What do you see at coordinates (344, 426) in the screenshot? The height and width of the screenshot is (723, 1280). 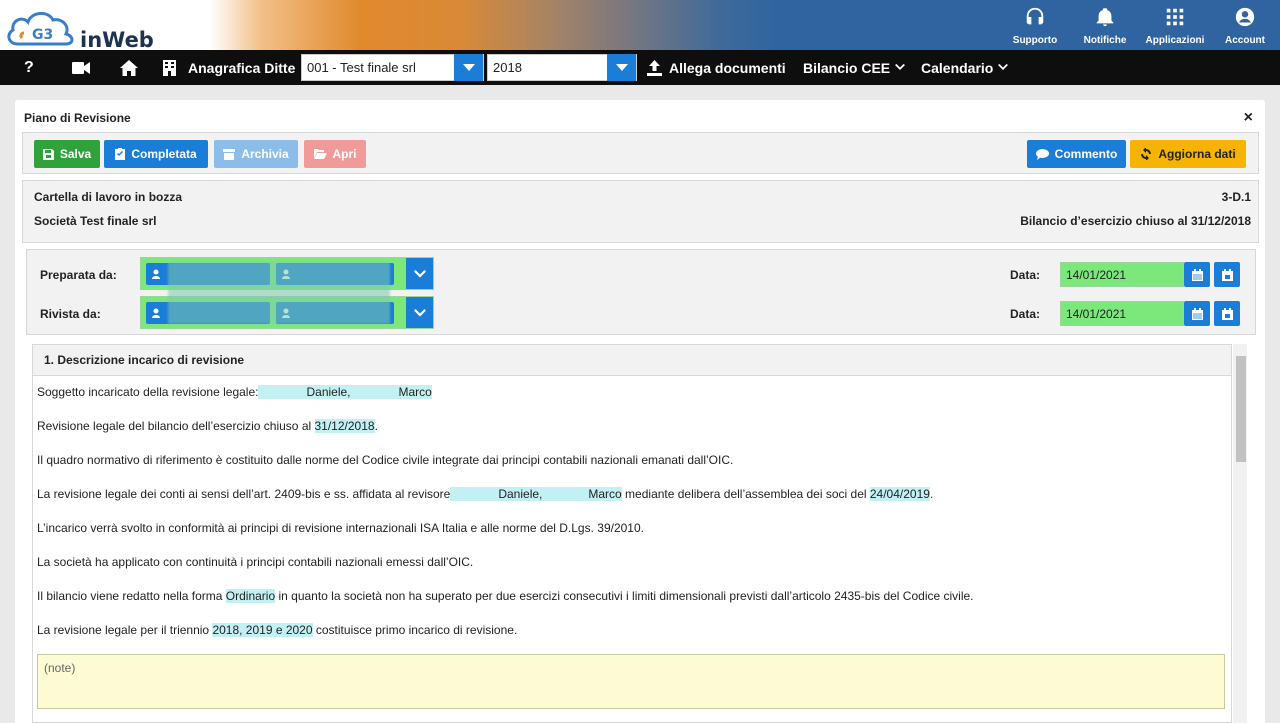 I see `date-highlight: 31/12/2018` at bounding box center [344, 426].